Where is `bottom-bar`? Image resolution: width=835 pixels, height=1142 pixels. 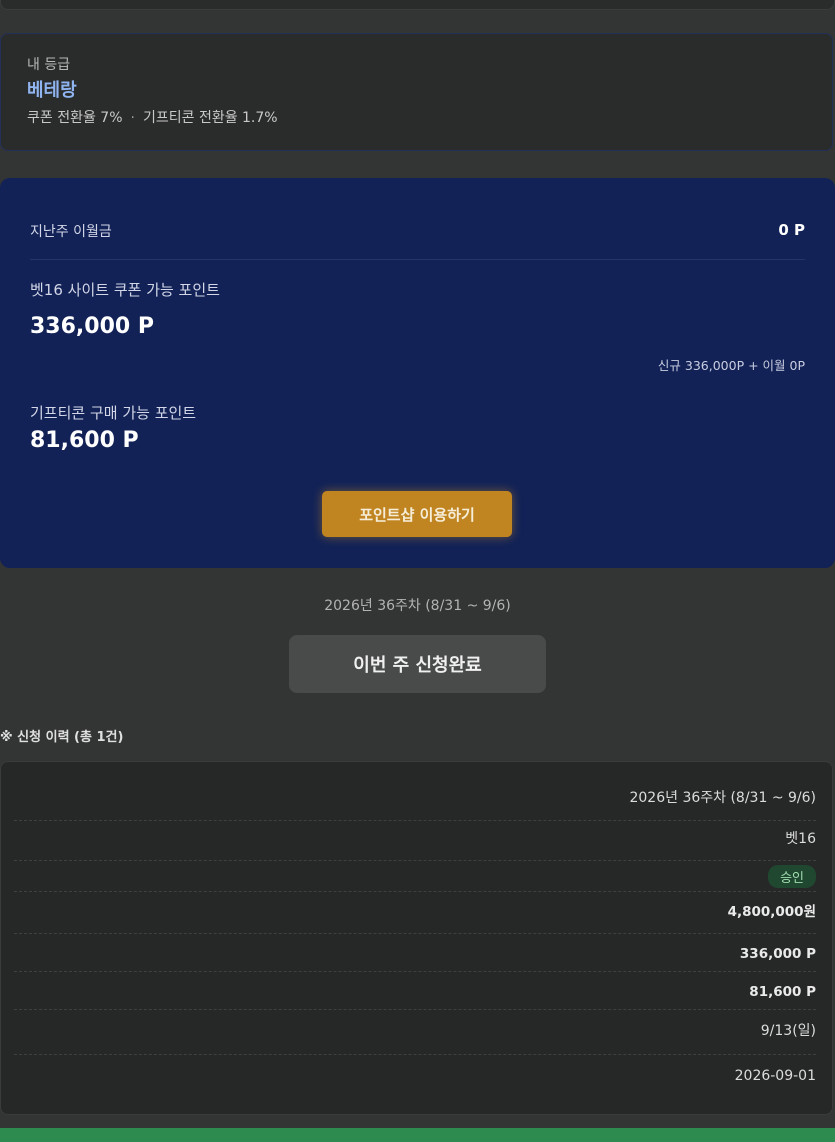 bottom-bar is located at coordinates (417, 1135).